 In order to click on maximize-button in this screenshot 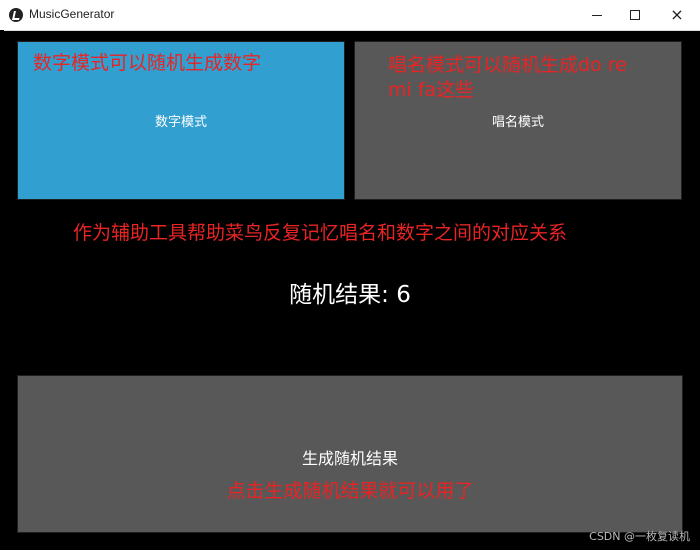, I will do `click(635, 15)`.